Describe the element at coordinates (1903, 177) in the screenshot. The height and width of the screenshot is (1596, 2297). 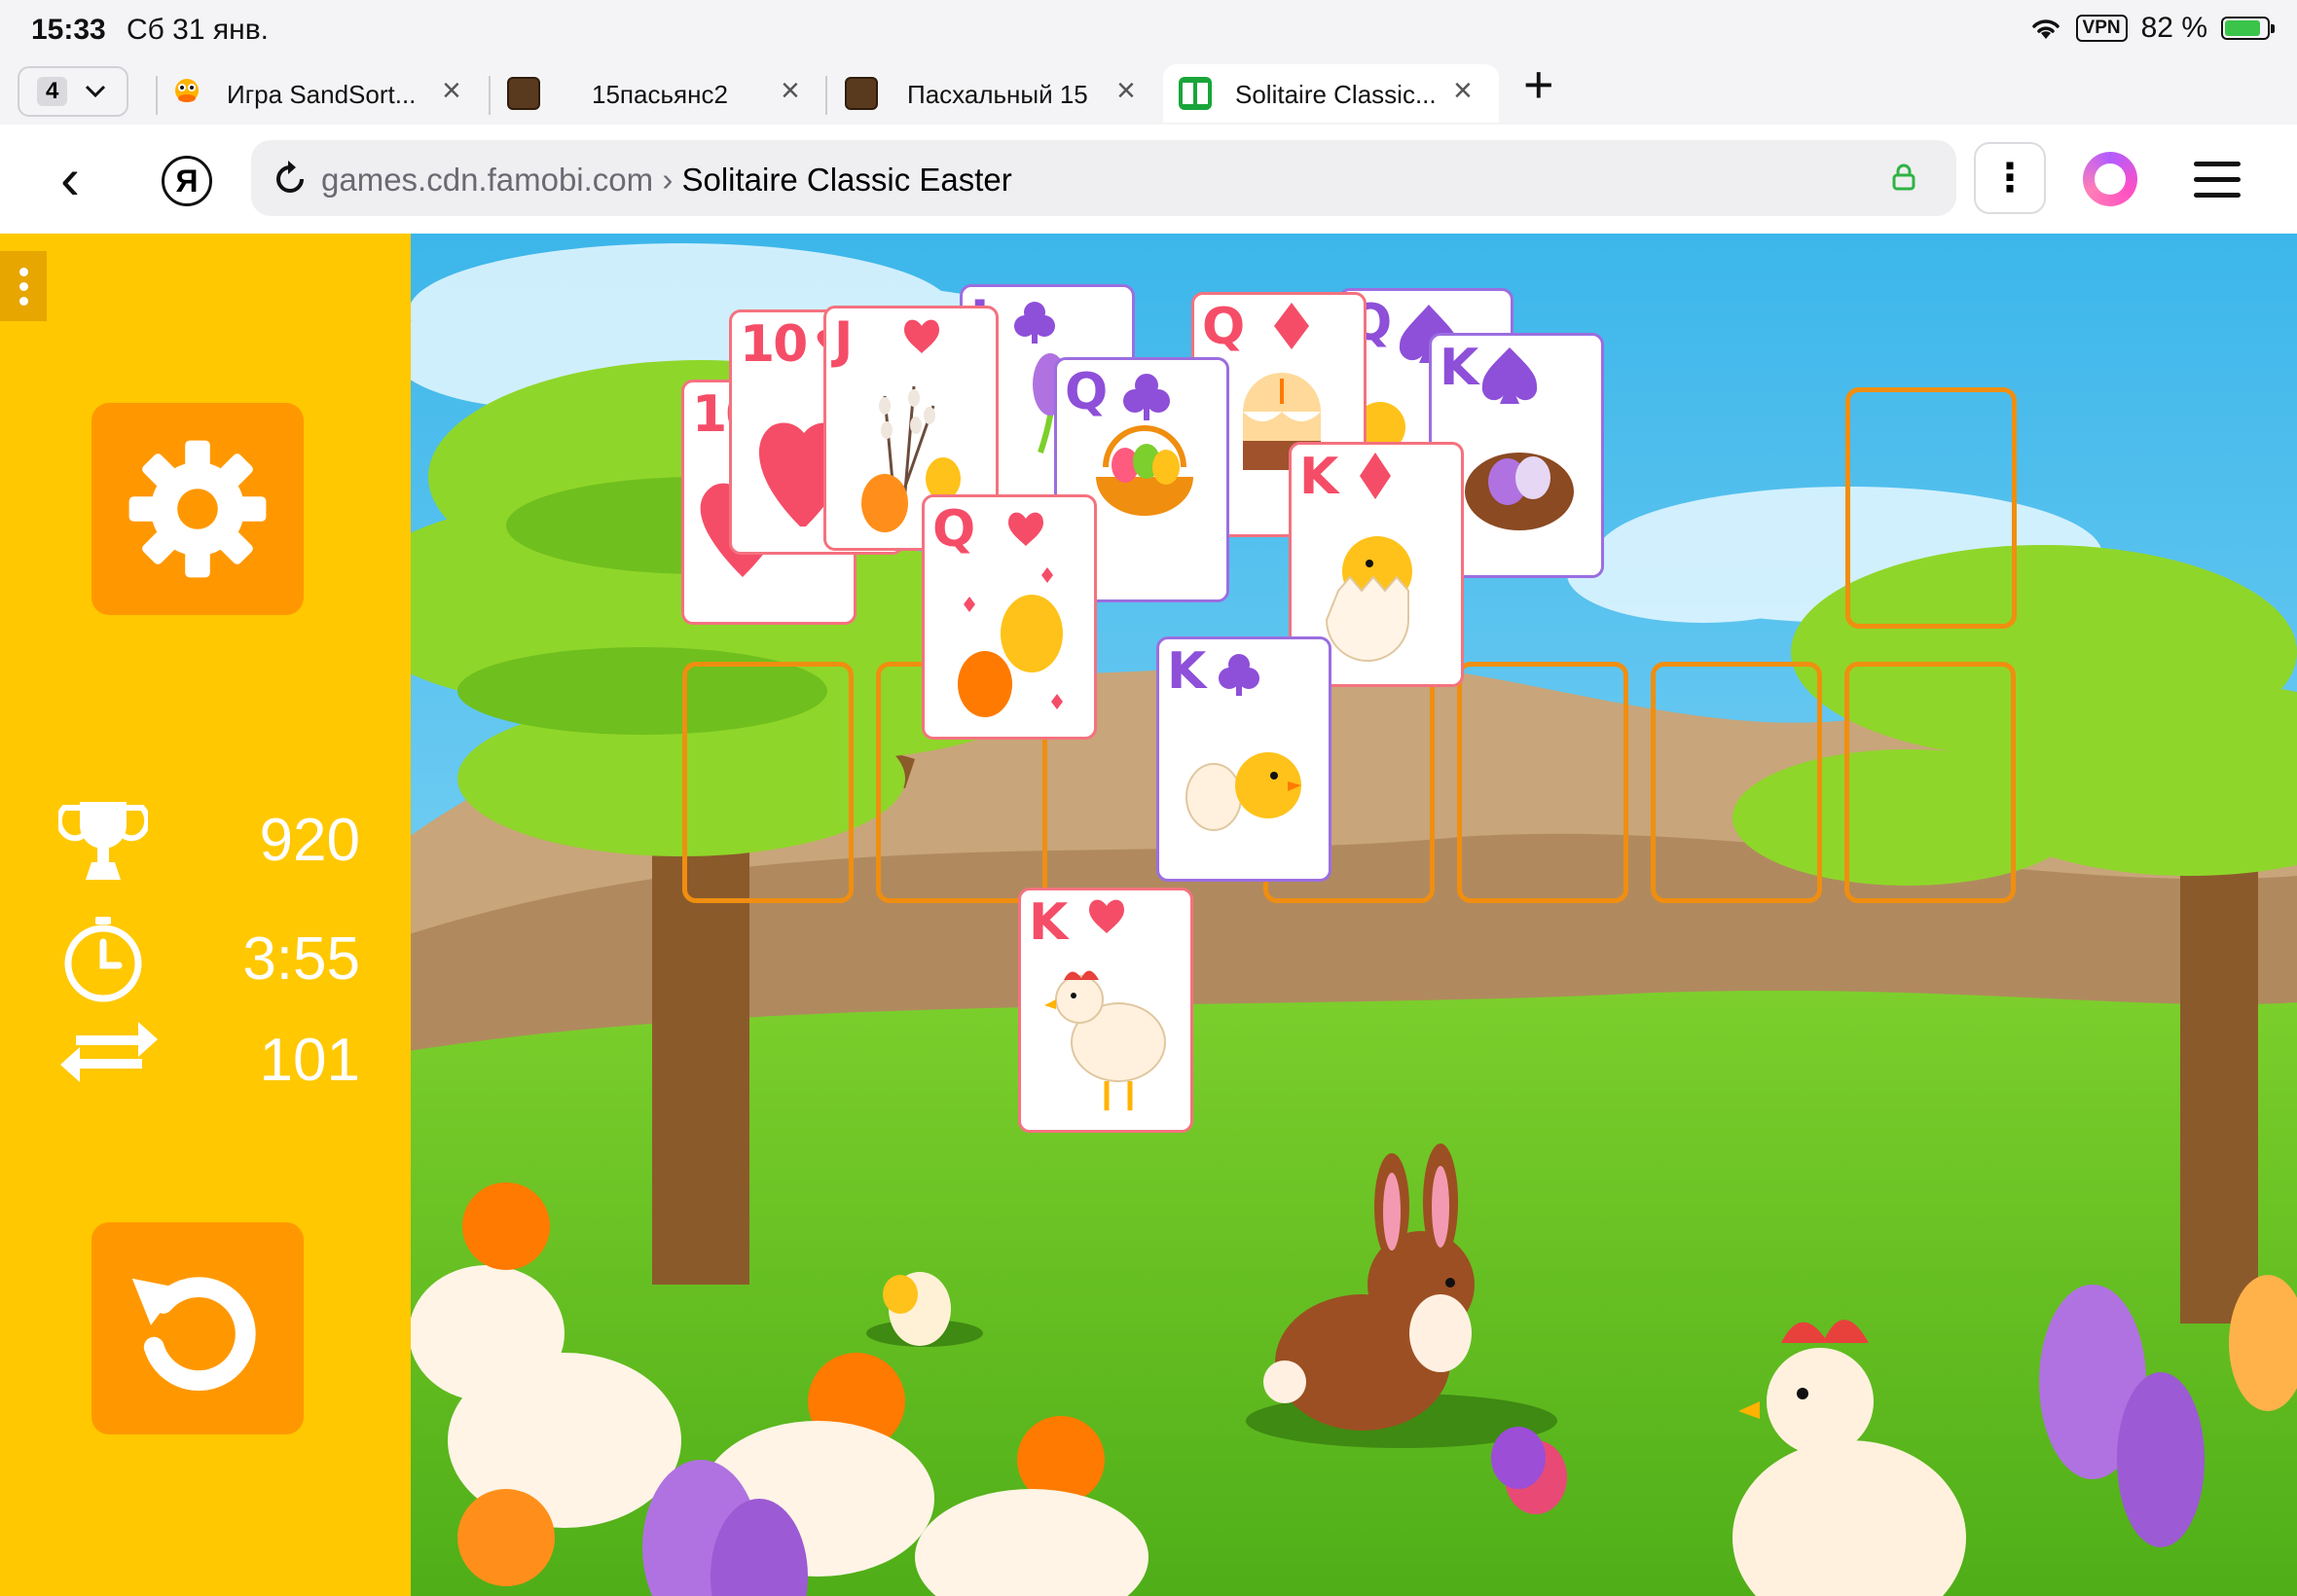
I see `lock-icon` at that location.